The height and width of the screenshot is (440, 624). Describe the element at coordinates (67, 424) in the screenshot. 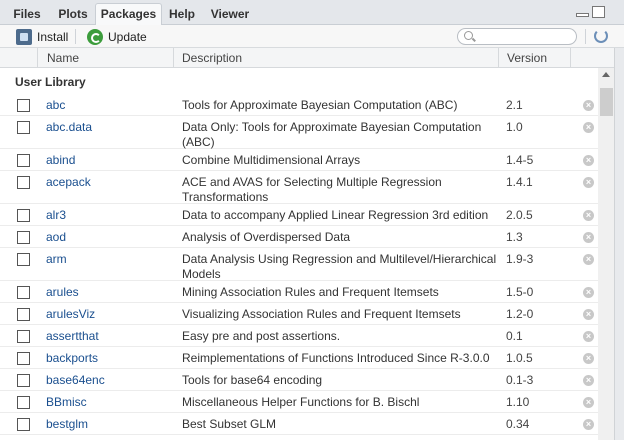

I see `package-name-link: bestglm` at that location.